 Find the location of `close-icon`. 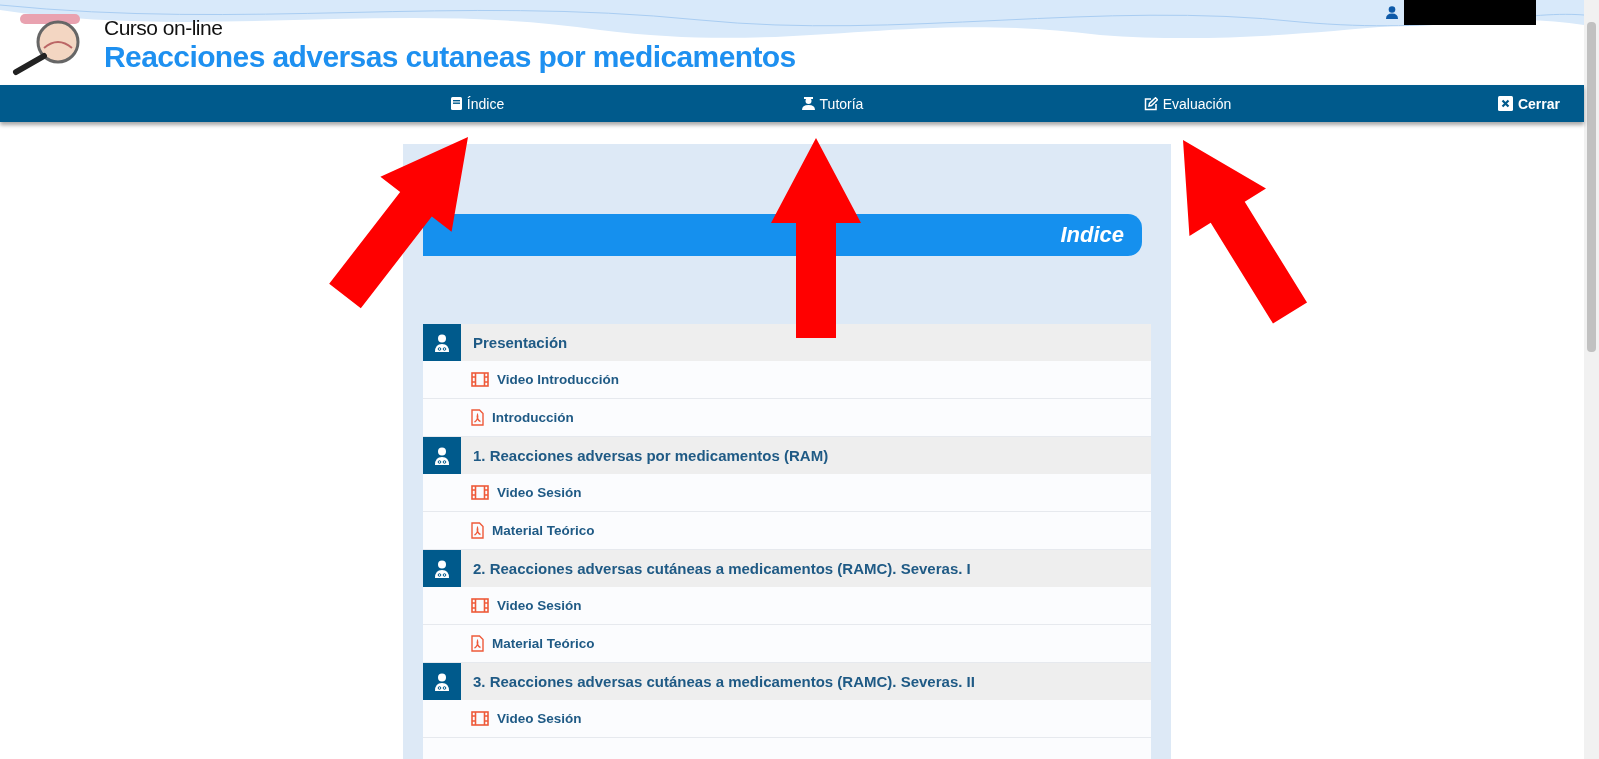

close-icon is located at coordinates (1505, 103).